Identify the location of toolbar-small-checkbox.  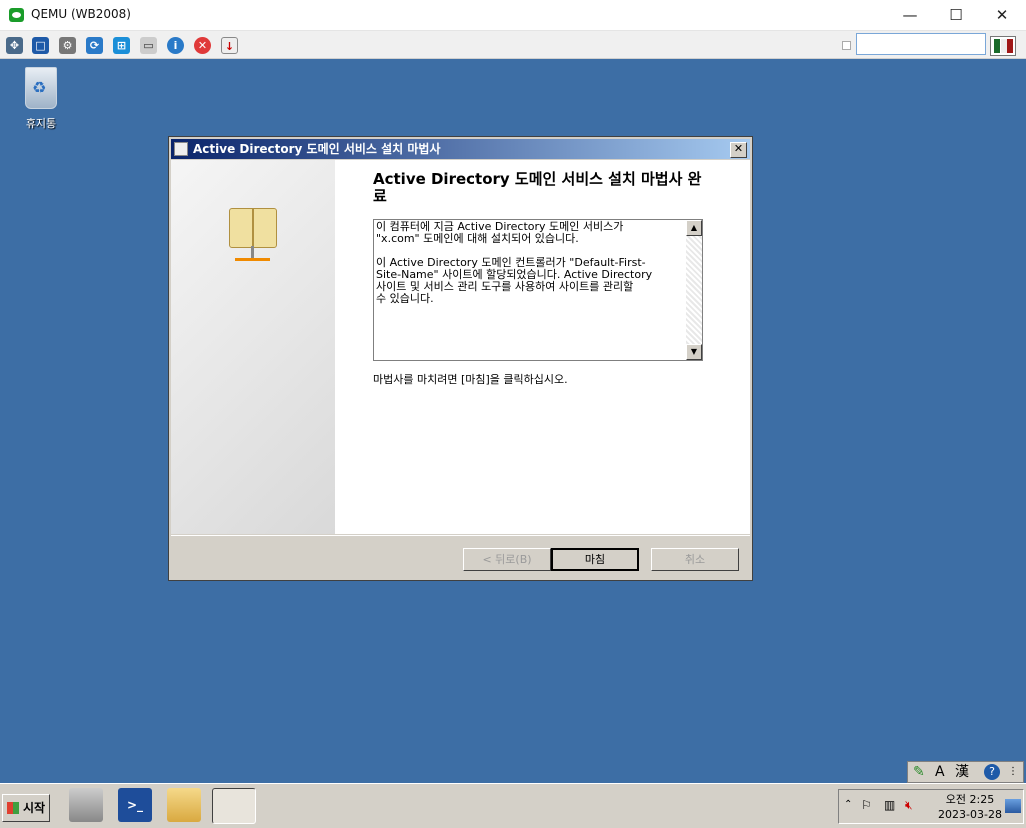
(846, 45).